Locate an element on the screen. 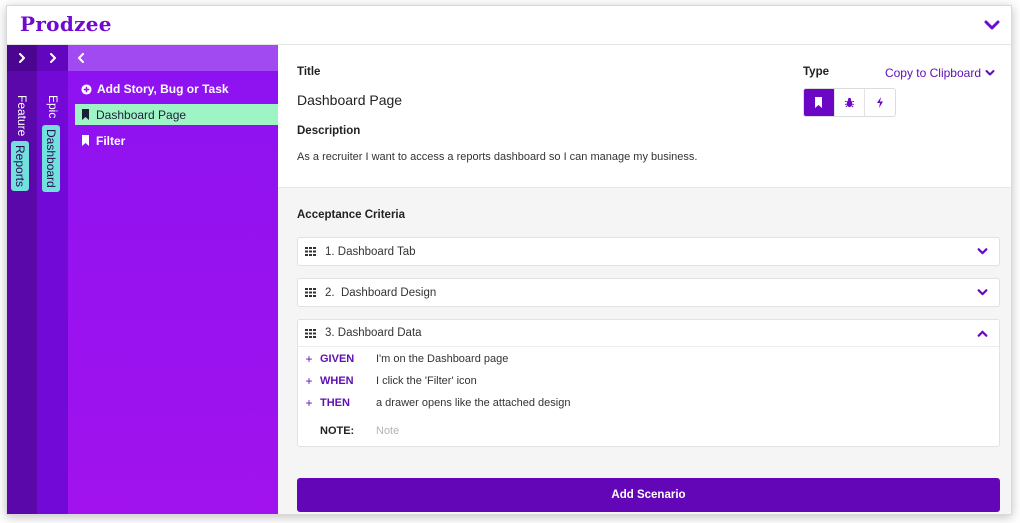  step-when: + WHEN I click the 'Filter' icon is located at coordinates (648, 381).